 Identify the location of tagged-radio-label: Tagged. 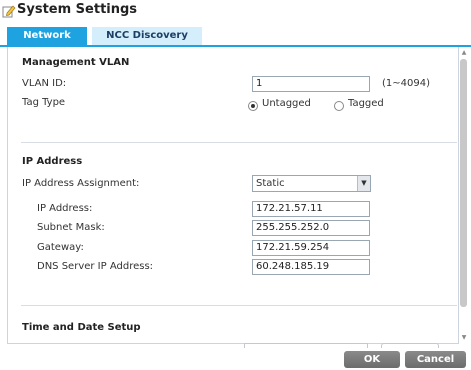
(366, 103).